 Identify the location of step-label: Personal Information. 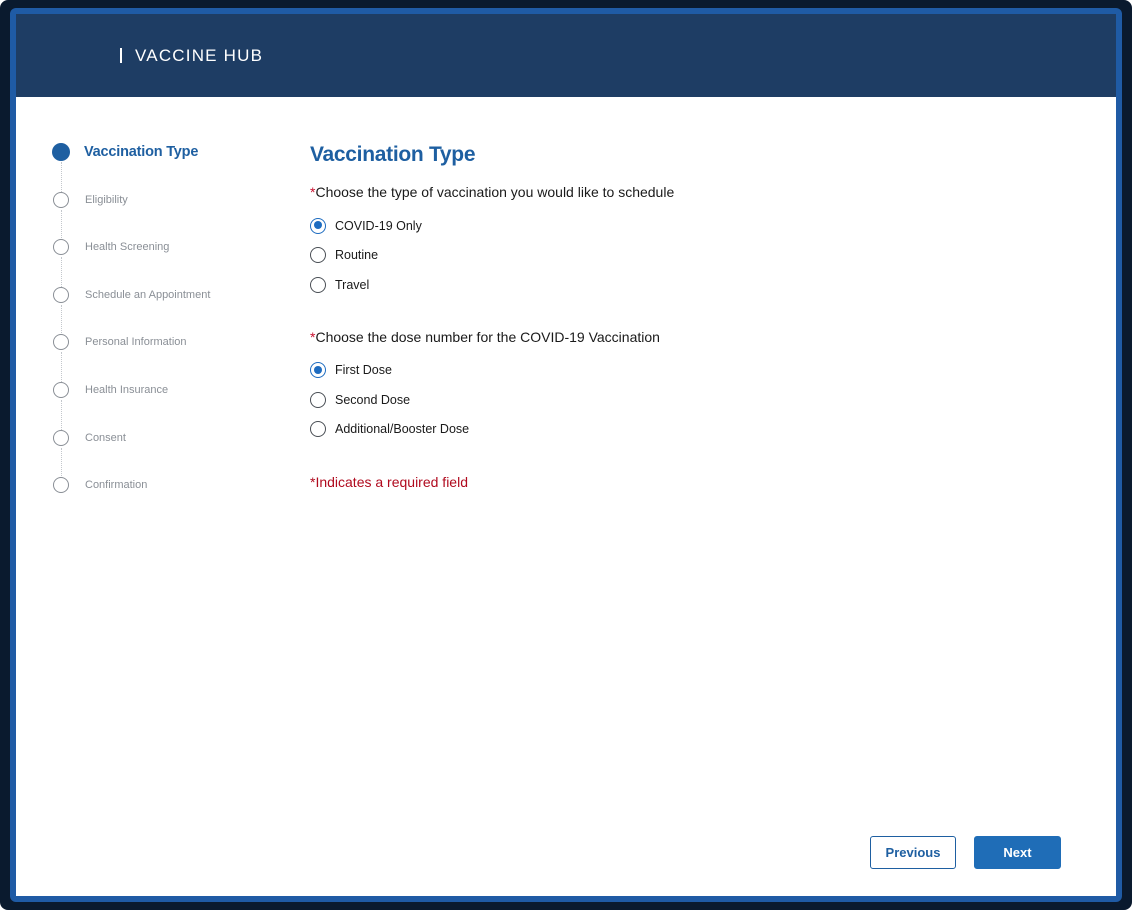
(136, 342).